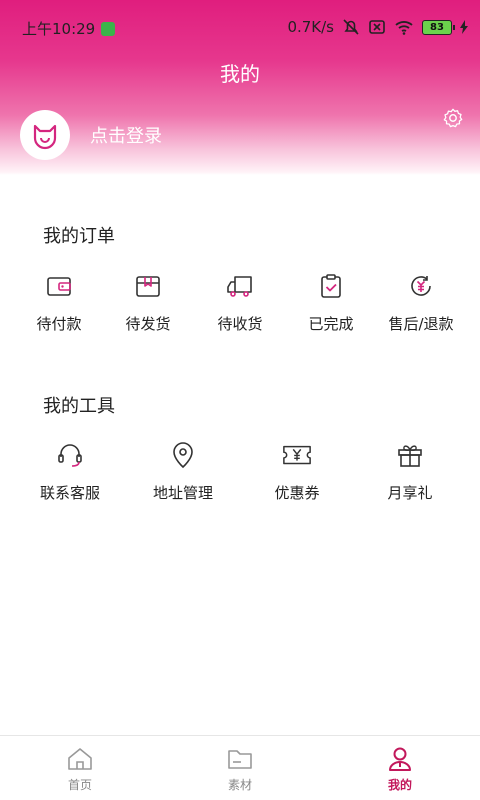 This screenshot has height=800, width=480. Describe the element at coordinates (59, 302) in the screenshot. I see `order-pending-payment: 待付款` at that location.